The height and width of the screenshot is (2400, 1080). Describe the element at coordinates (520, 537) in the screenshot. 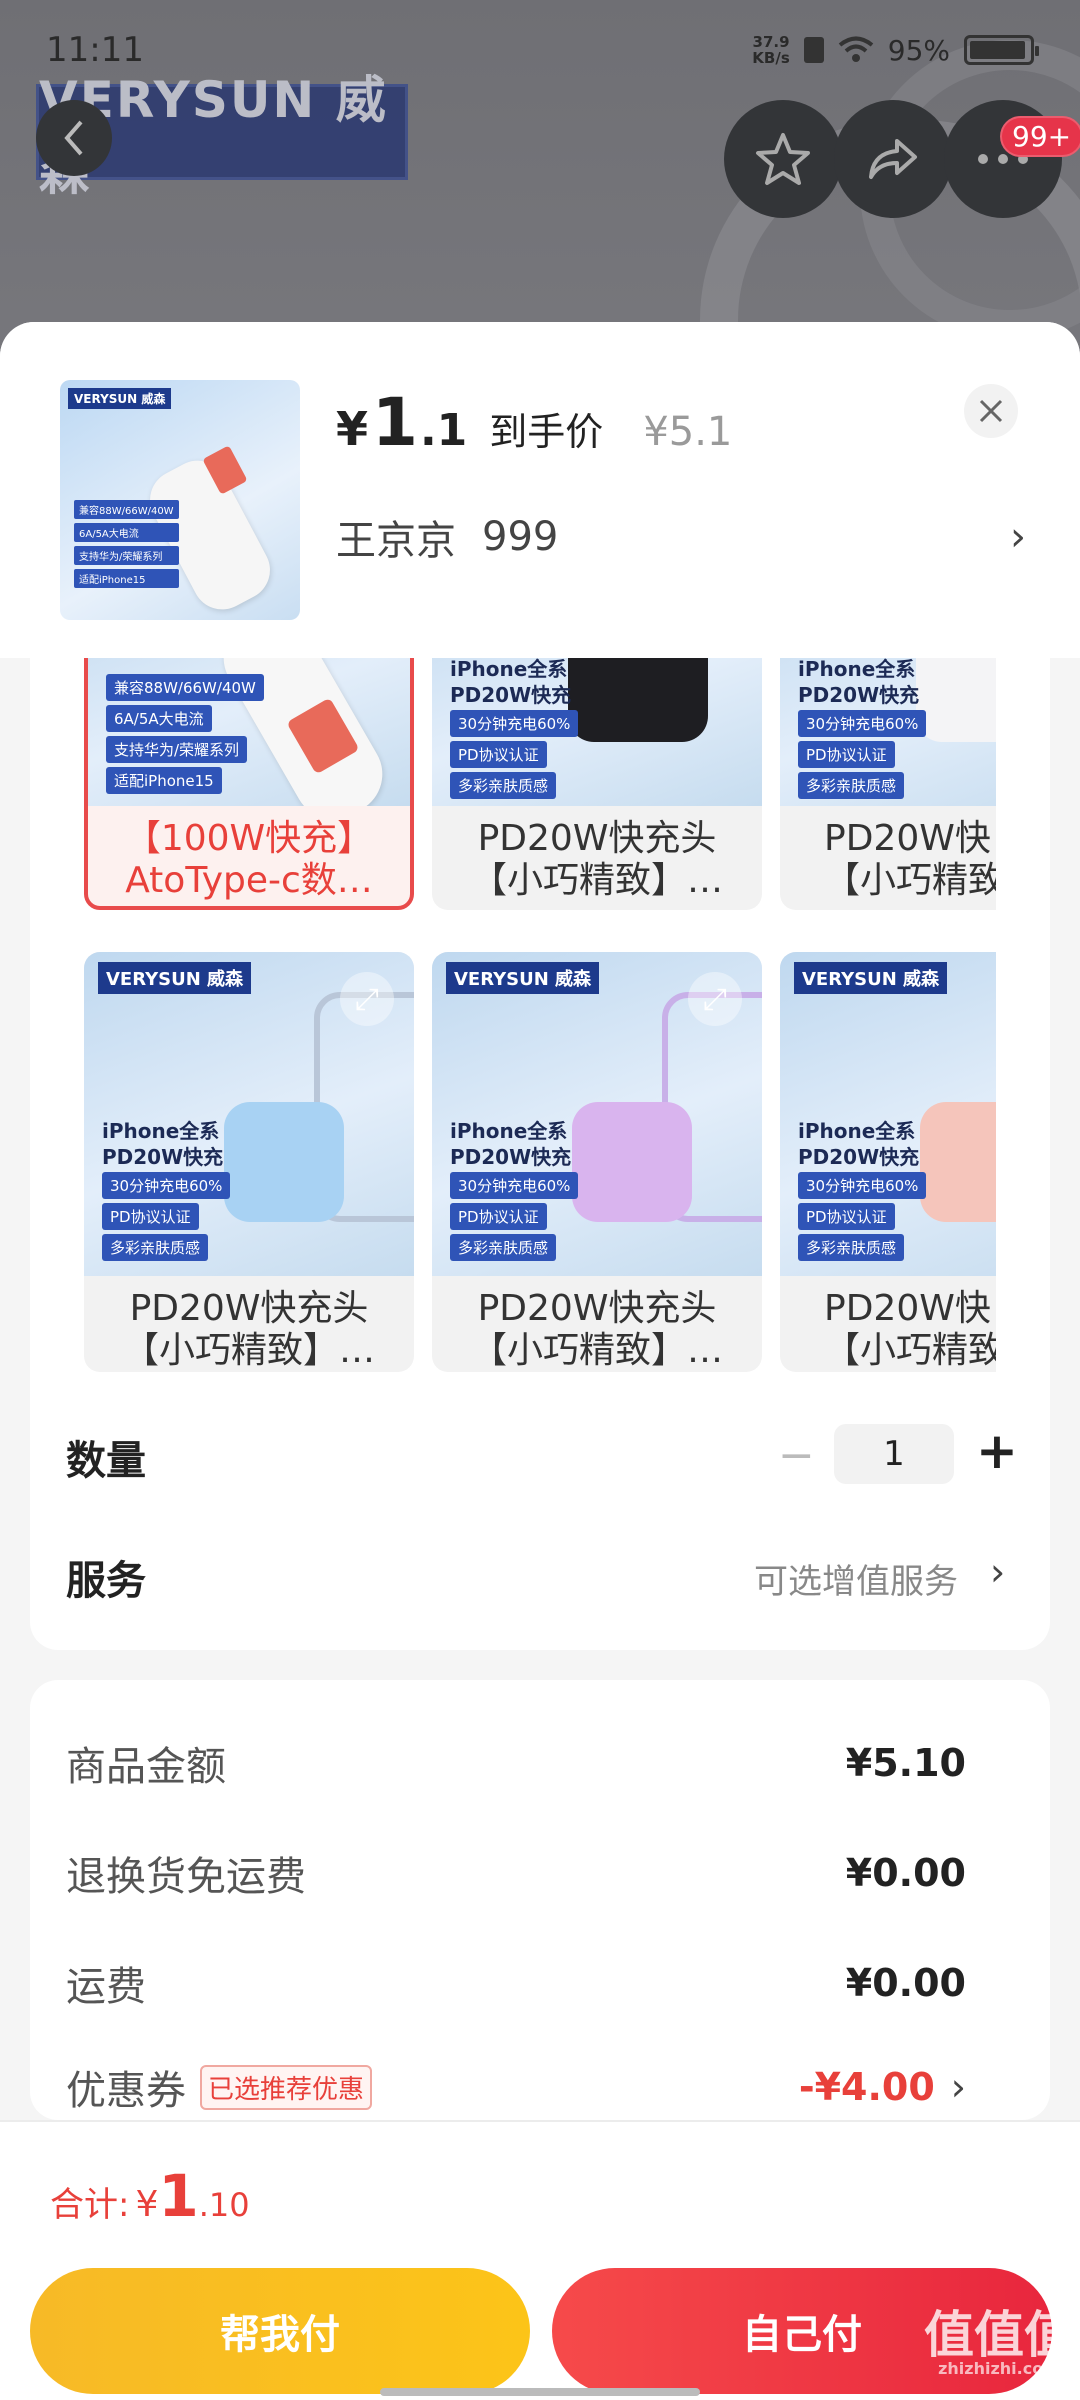

I see `seller-number: 999` at that location.